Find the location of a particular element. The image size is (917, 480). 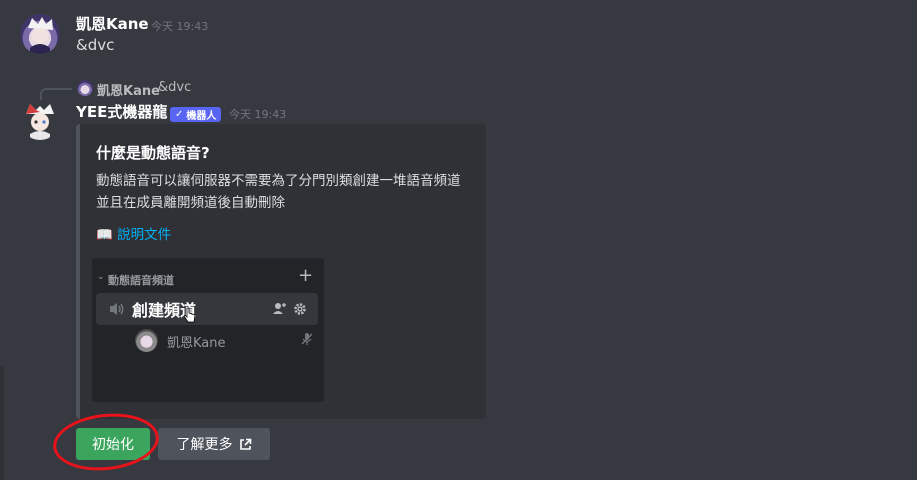

message-author: 凱恩Kane is located at coordinates (112, 23).